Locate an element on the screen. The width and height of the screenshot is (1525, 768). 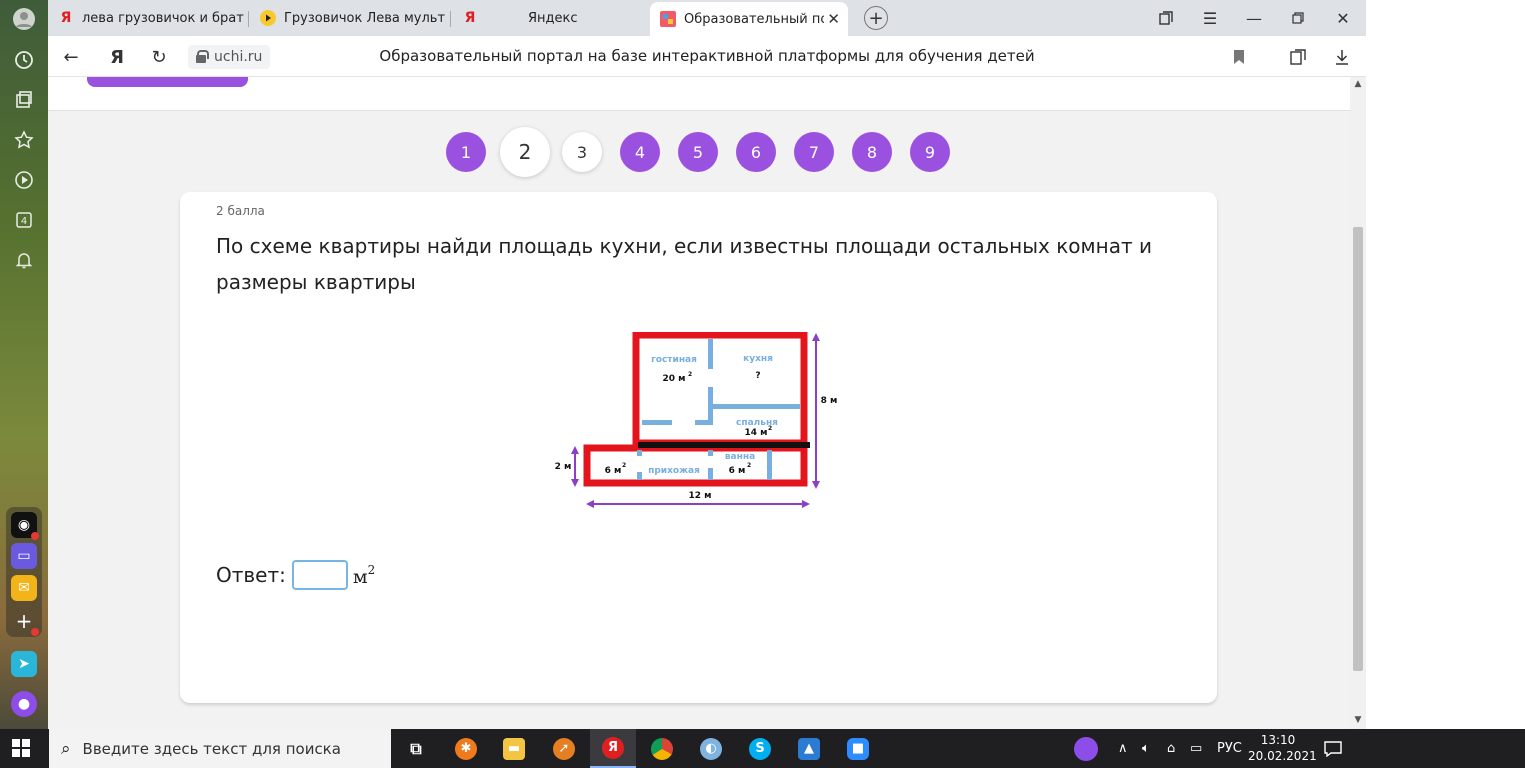
protect-icon is located at coordinates (1298, 57).